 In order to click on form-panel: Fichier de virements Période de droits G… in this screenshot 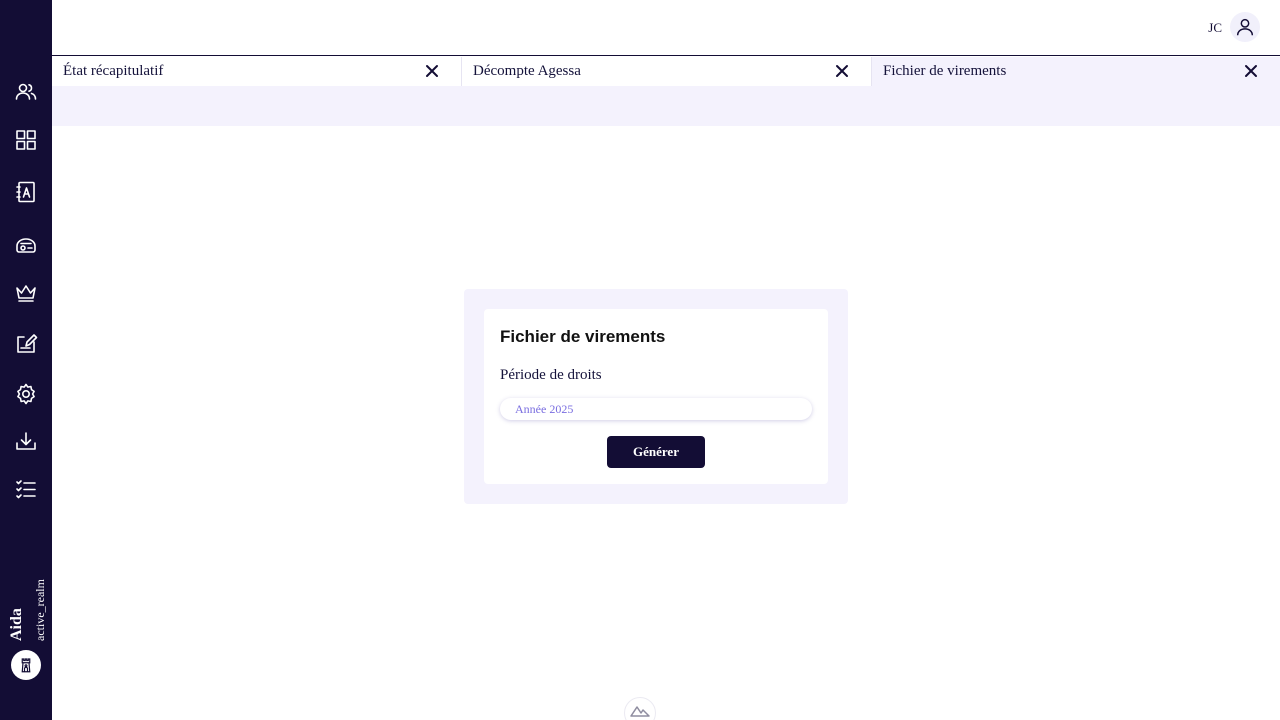, I will do `click(656, 396)`.